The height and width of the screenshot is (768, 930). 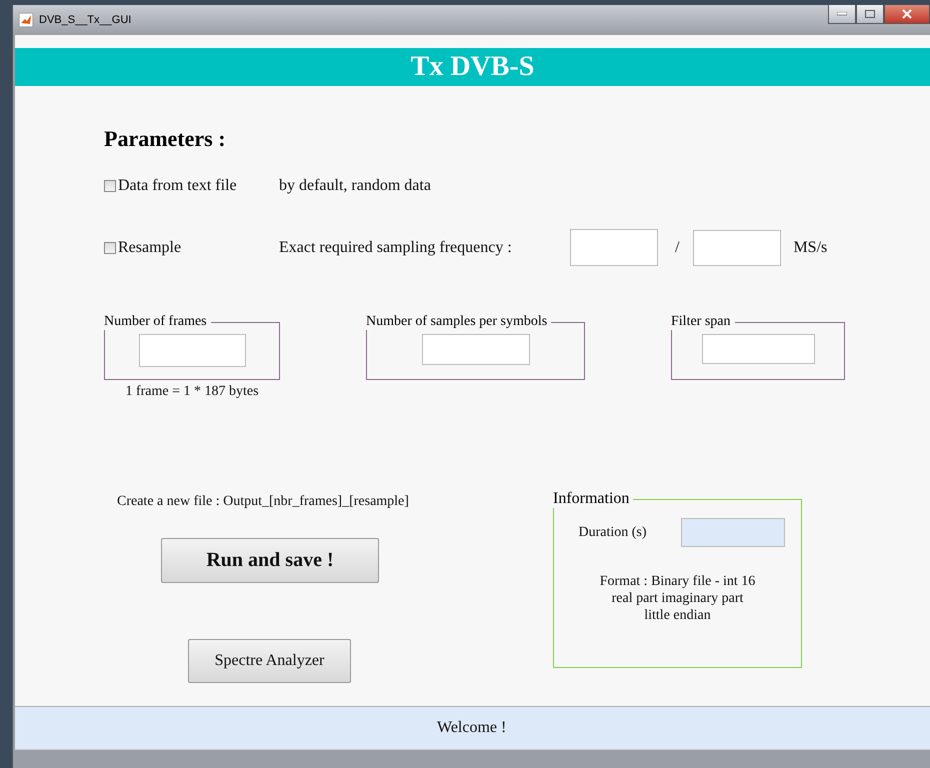 What do you see at coordinates (591, 499) in the screenshot?
I see `group-label: Information` at bounding box center [591, 499].